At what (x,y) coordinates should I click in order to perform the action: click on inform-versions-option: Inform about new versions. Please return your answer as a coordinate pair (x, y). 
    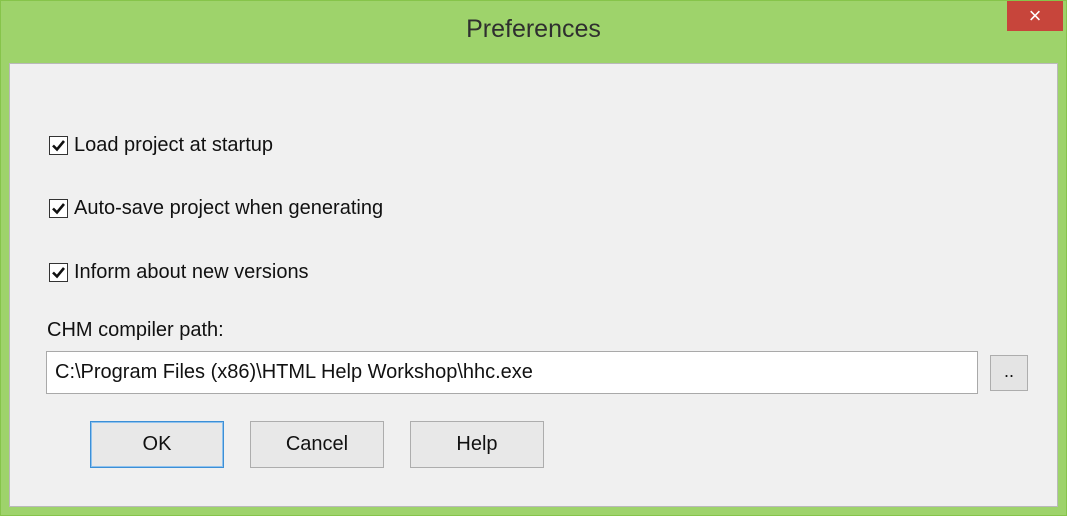
    Looking at the image, I should click on (179, 272).